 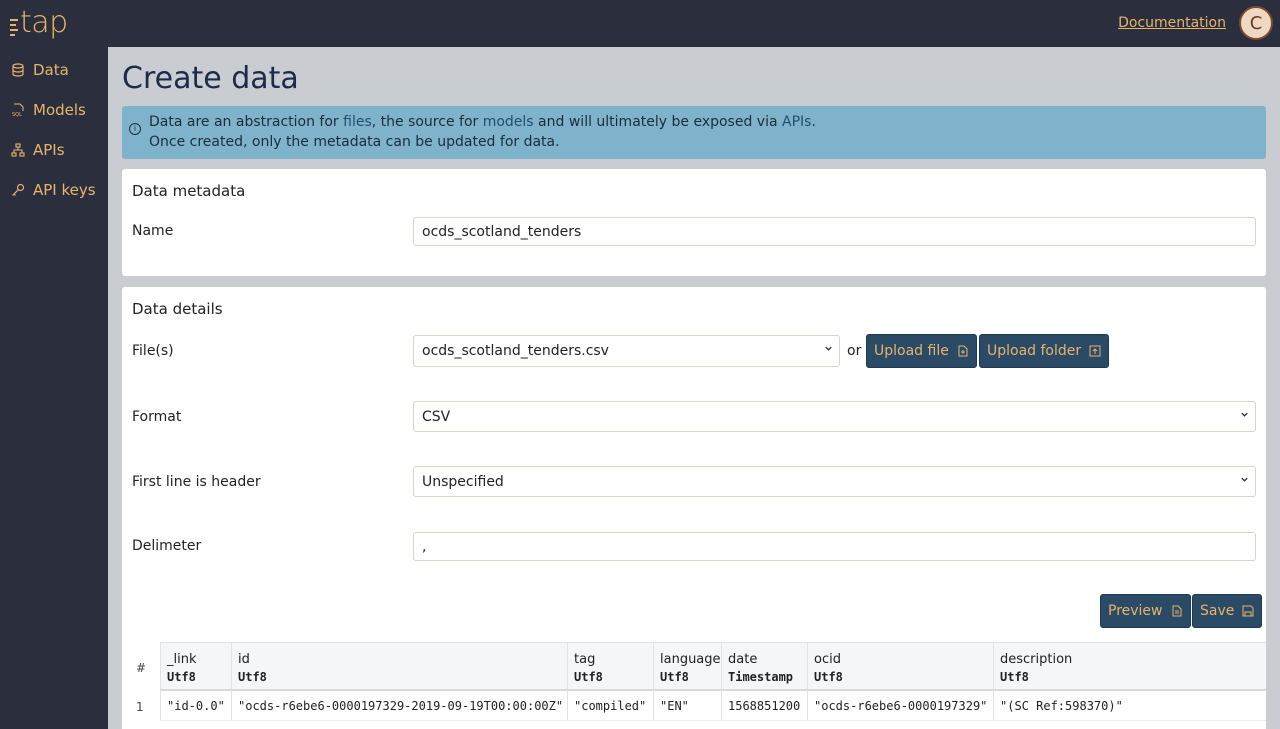 I want to click on column-header-description: description Utf8, so click(x=1130, y=666).